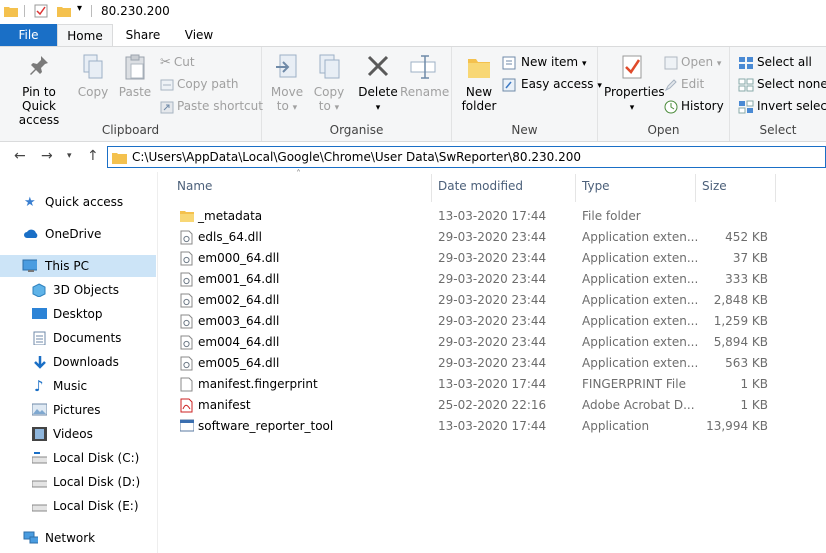 The image size is (826, 553). I want to click on new-group: New folder New item ▾ Easy access ▾ New, so click(527, 94).